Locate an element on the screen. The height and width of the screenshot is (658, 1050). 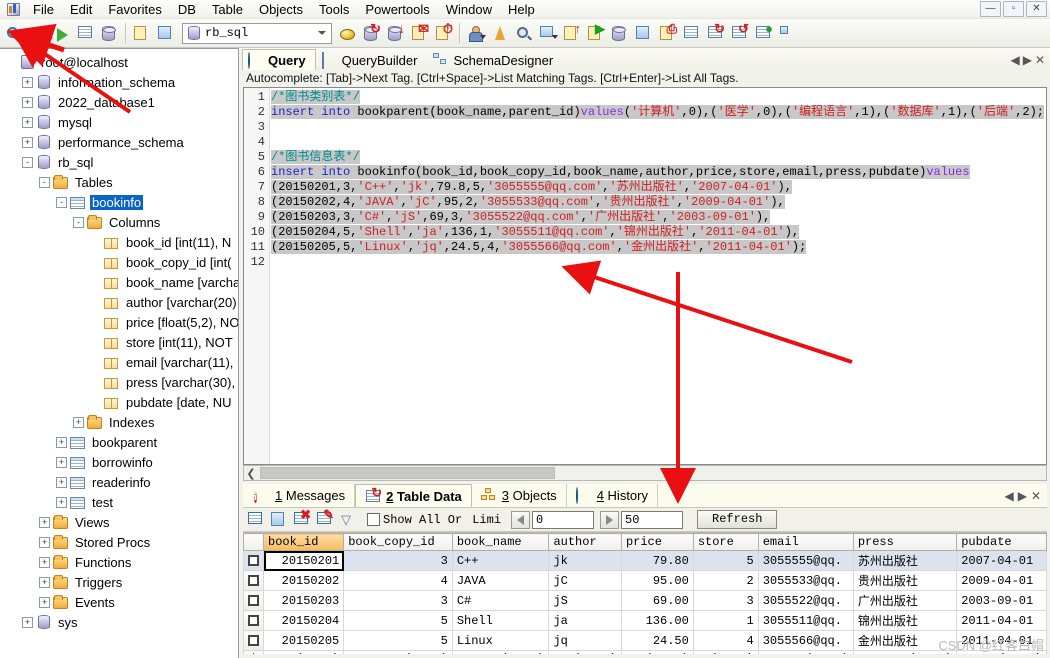
grid-column-header: book_copy_id is located at coordinates (398, 542).